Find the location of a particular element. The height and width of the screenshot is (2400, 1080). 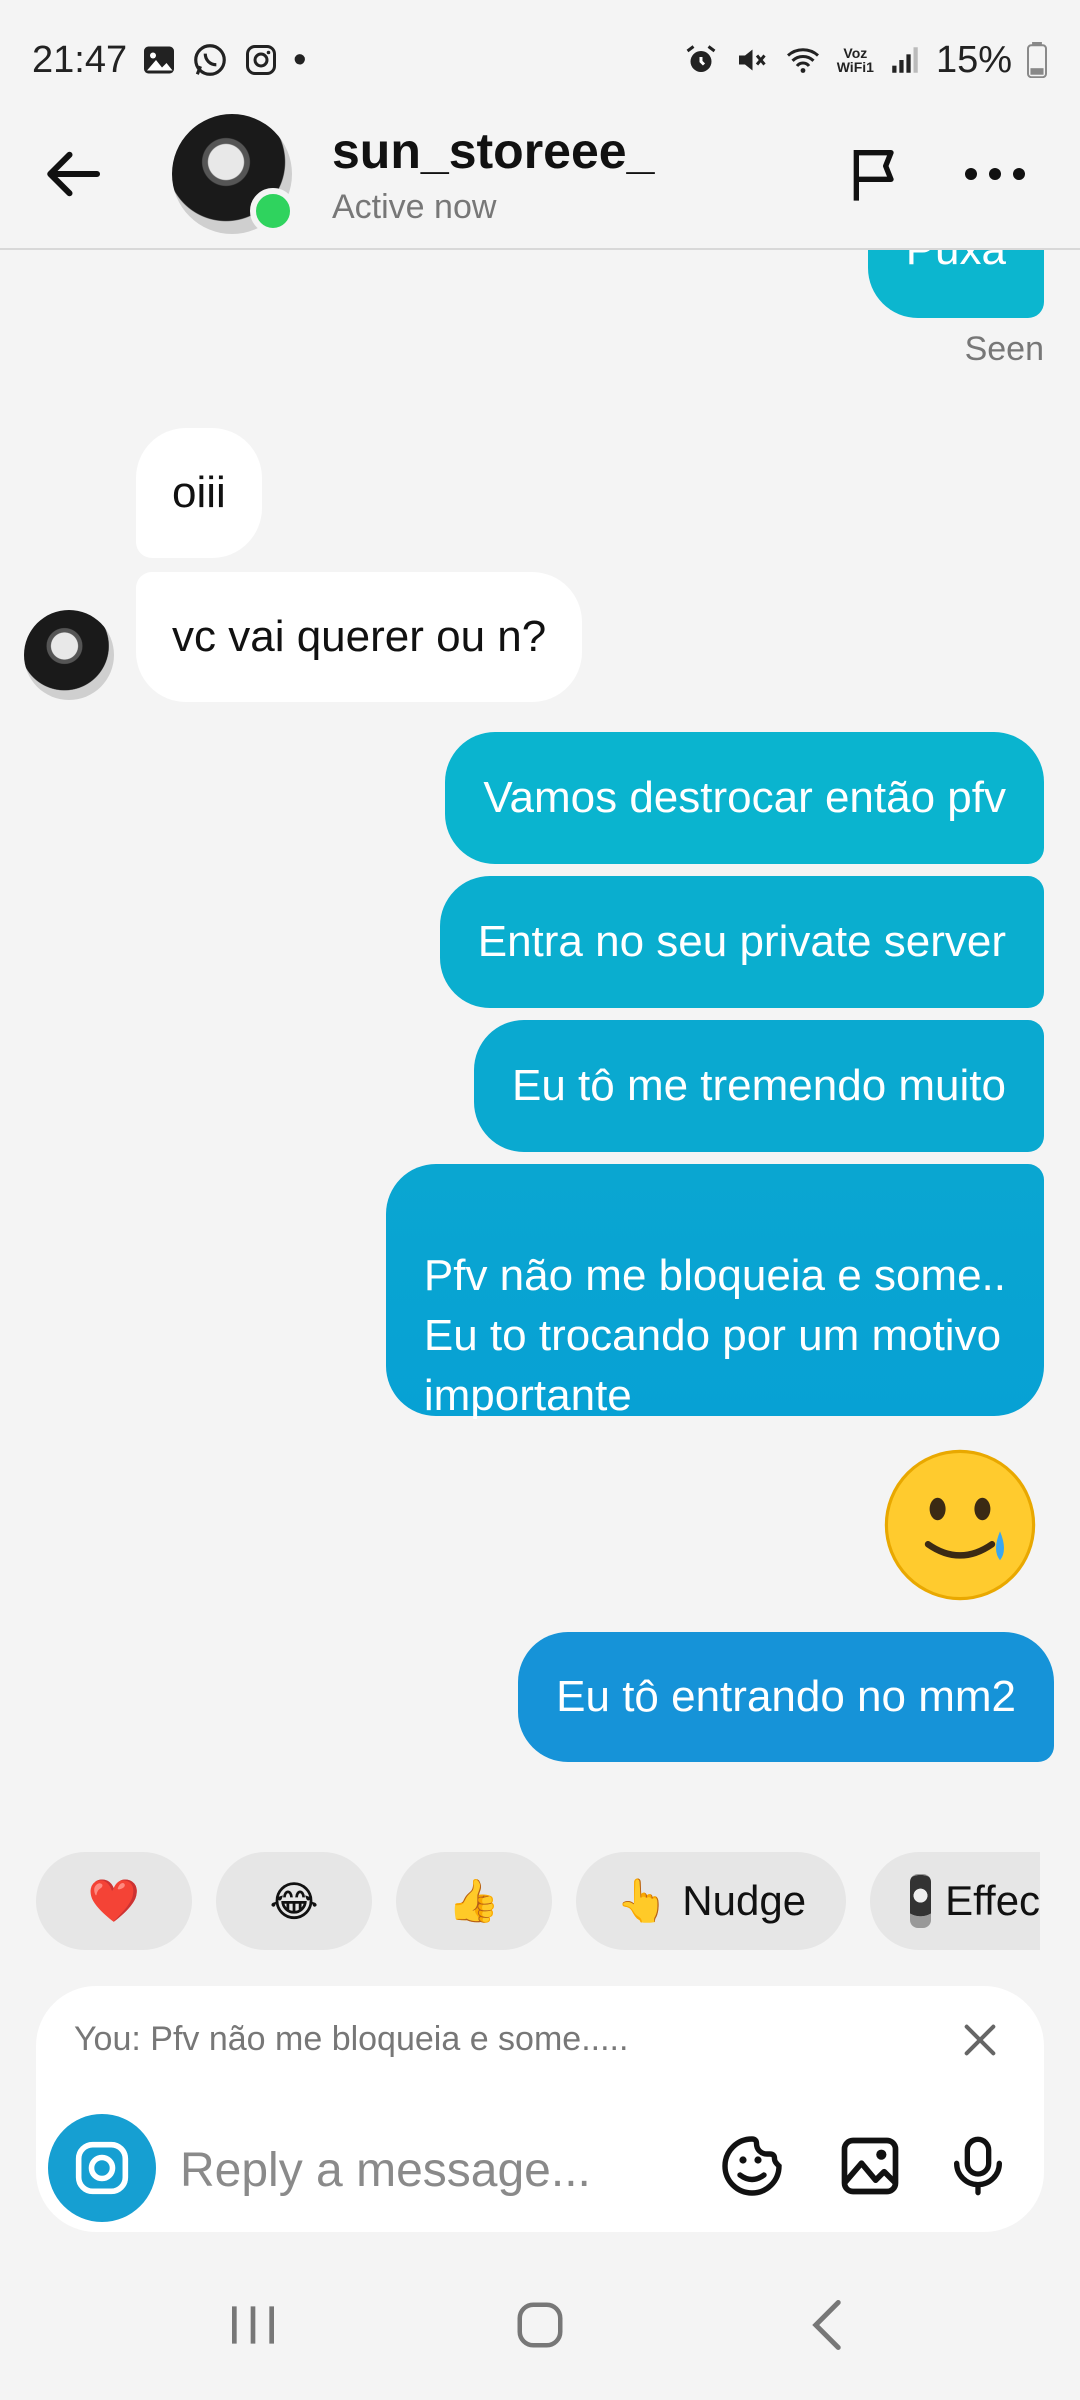

contact-avatar-small is located at coordinates (69, 655).